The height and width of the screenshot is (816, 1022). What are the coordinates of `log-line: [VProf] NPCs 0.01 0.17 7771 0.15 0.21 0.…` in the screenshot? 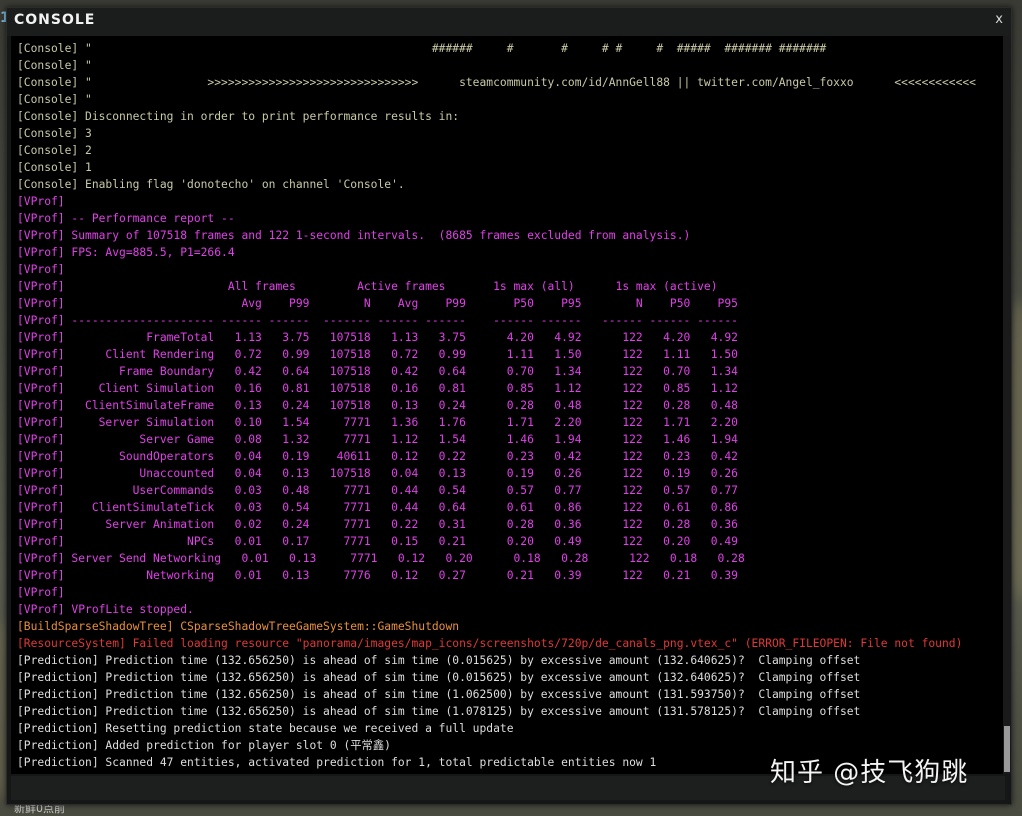 It's located at (377, 541).